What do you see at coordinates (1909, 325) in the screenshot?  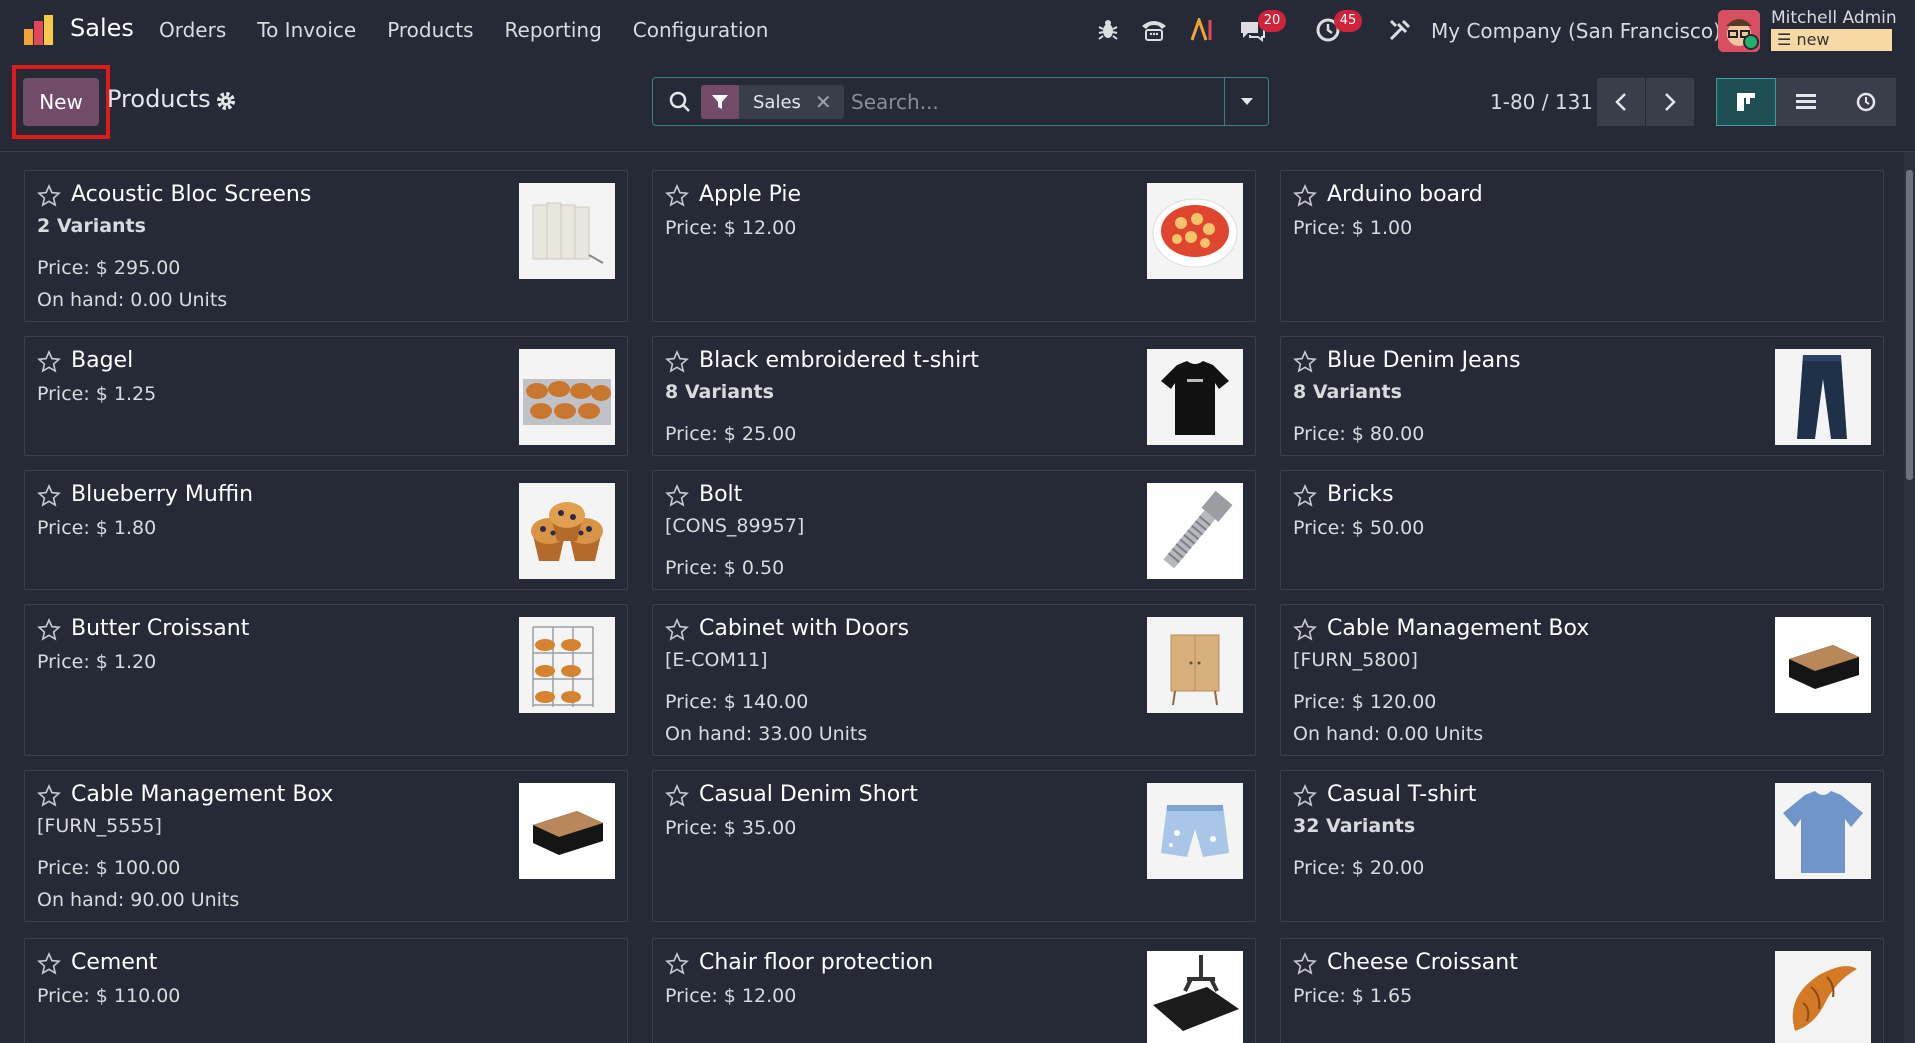 I see `scrollbar-thumb` at bounding box center [1909, 325].